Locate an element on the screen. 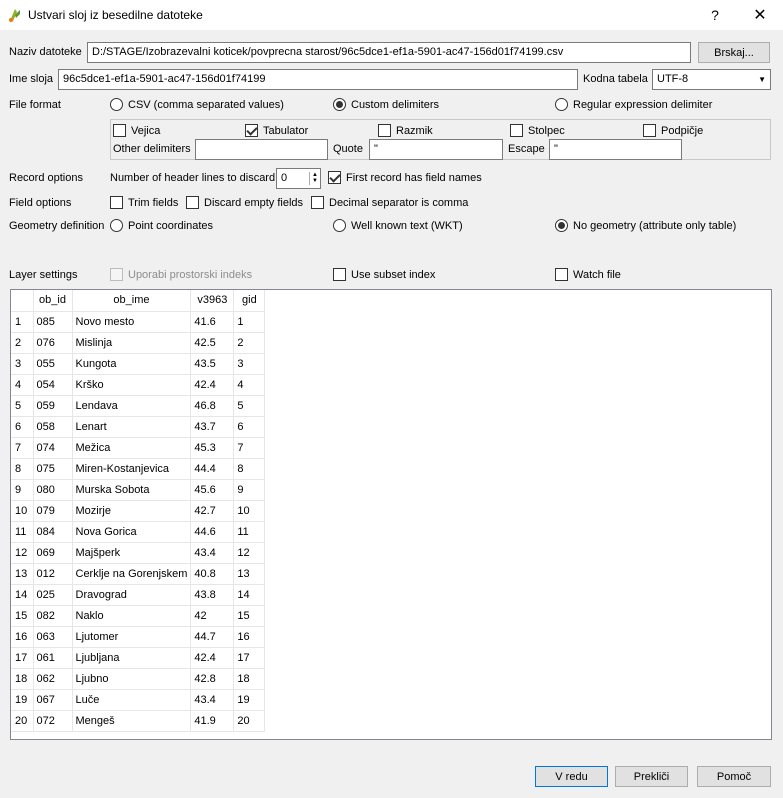  cancel-button: Prekliči is located at coordinates (651, 776).